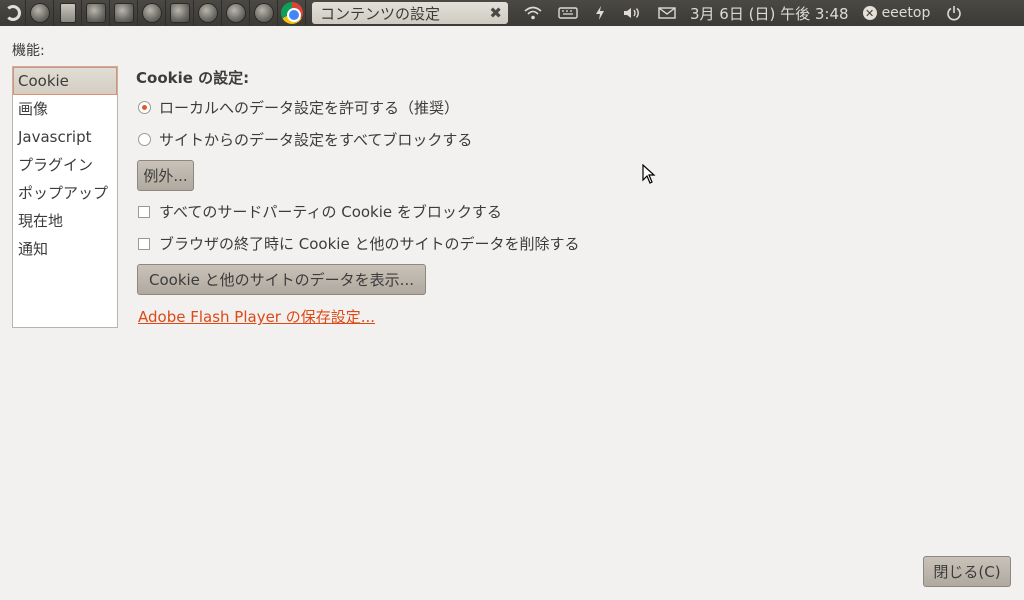 The image size is (1024, 600). I want to click on feature-list: Cookie 画像 Javascript プラグイン ポップアップ 現在地 通知, so click(65, 197).